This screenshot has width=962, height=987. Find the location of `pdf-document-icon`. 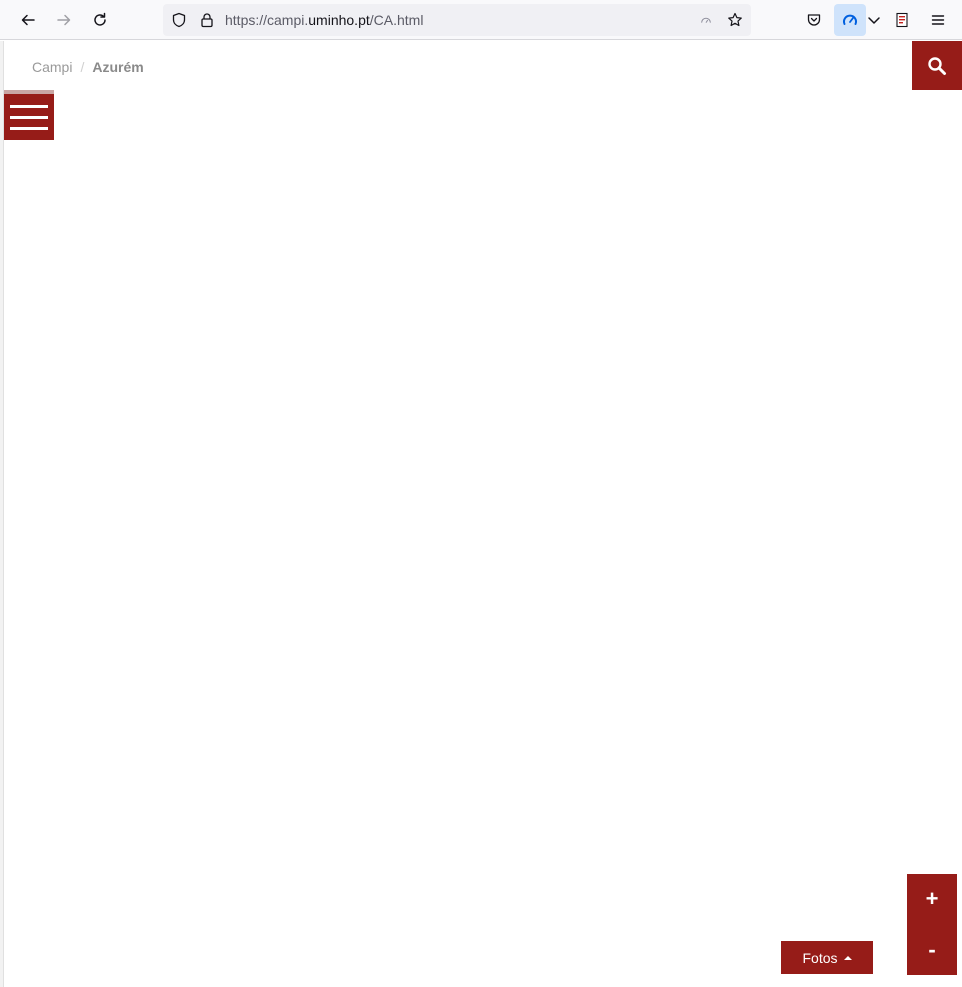

pdf-document-icon is located at coordinates (902, 20).